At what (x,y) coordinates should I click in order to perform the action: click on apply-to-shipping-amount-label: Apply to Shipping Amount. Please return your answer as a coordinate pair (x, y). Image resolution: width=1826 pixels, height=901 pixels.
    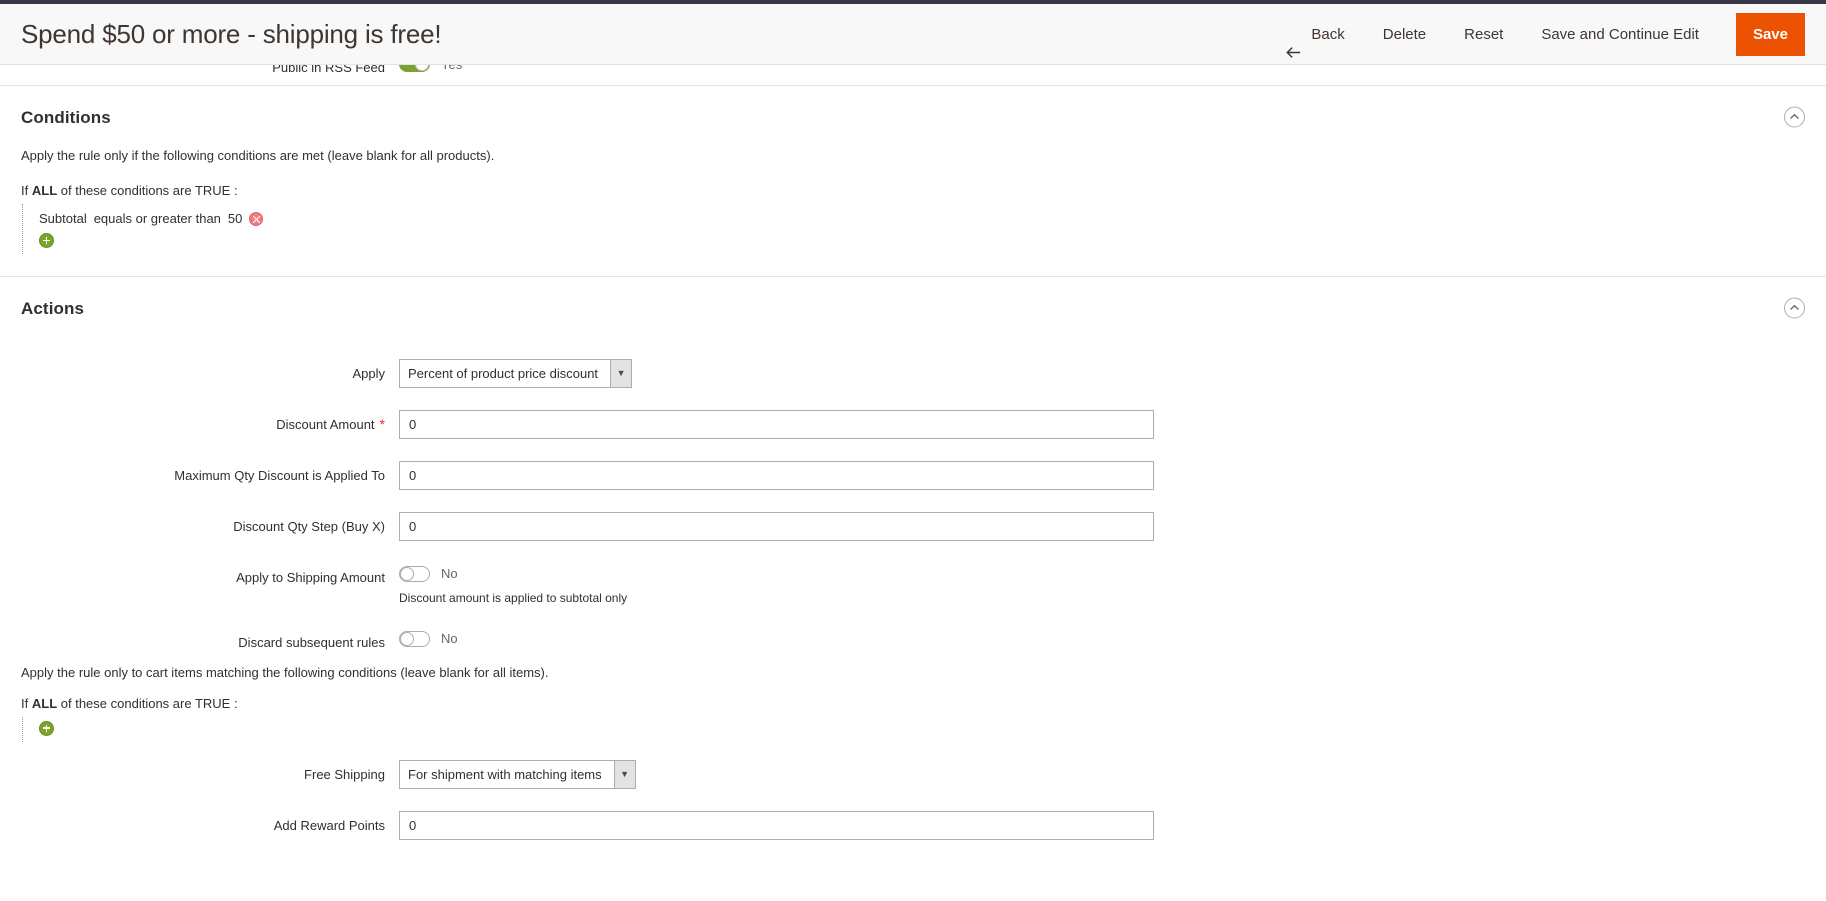
    Looking at the image, I should click on (310, 577).